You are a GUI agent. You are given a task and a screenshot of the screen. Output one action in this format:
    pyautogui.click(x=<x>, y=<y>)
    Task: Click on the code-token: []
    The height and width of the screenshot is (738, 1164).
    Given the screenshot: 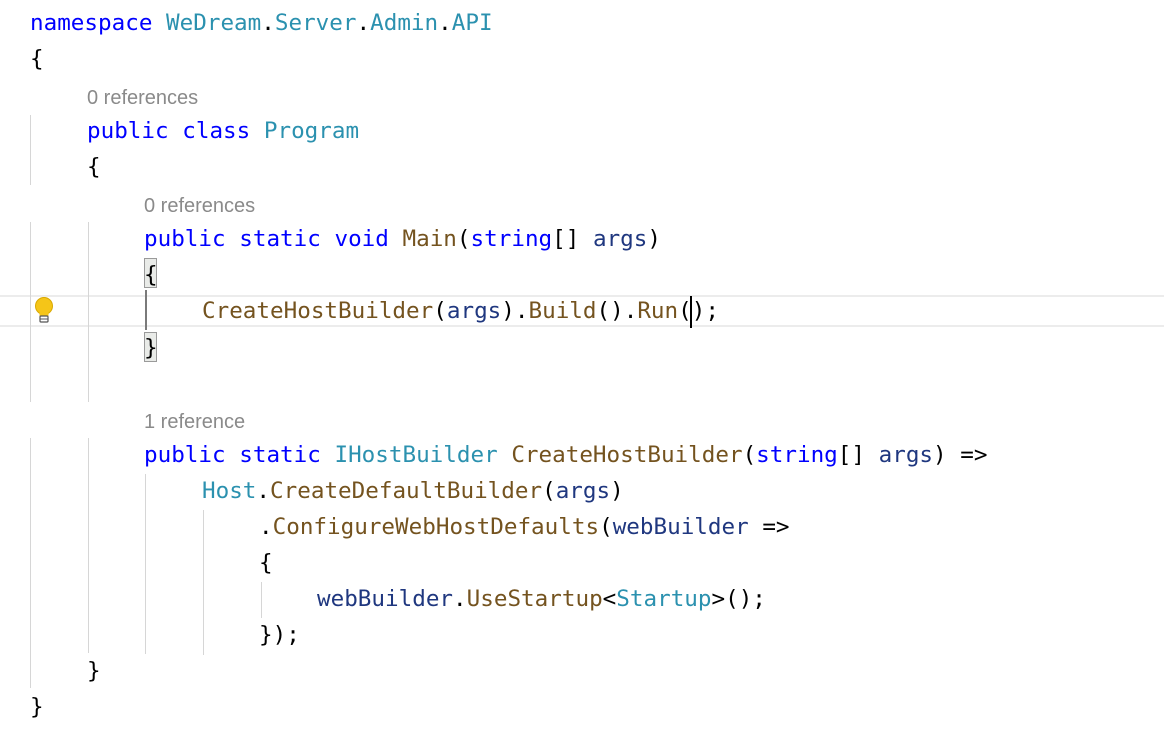 What is the action you would take?
    pyautogui.click(x=572, y=239)
    